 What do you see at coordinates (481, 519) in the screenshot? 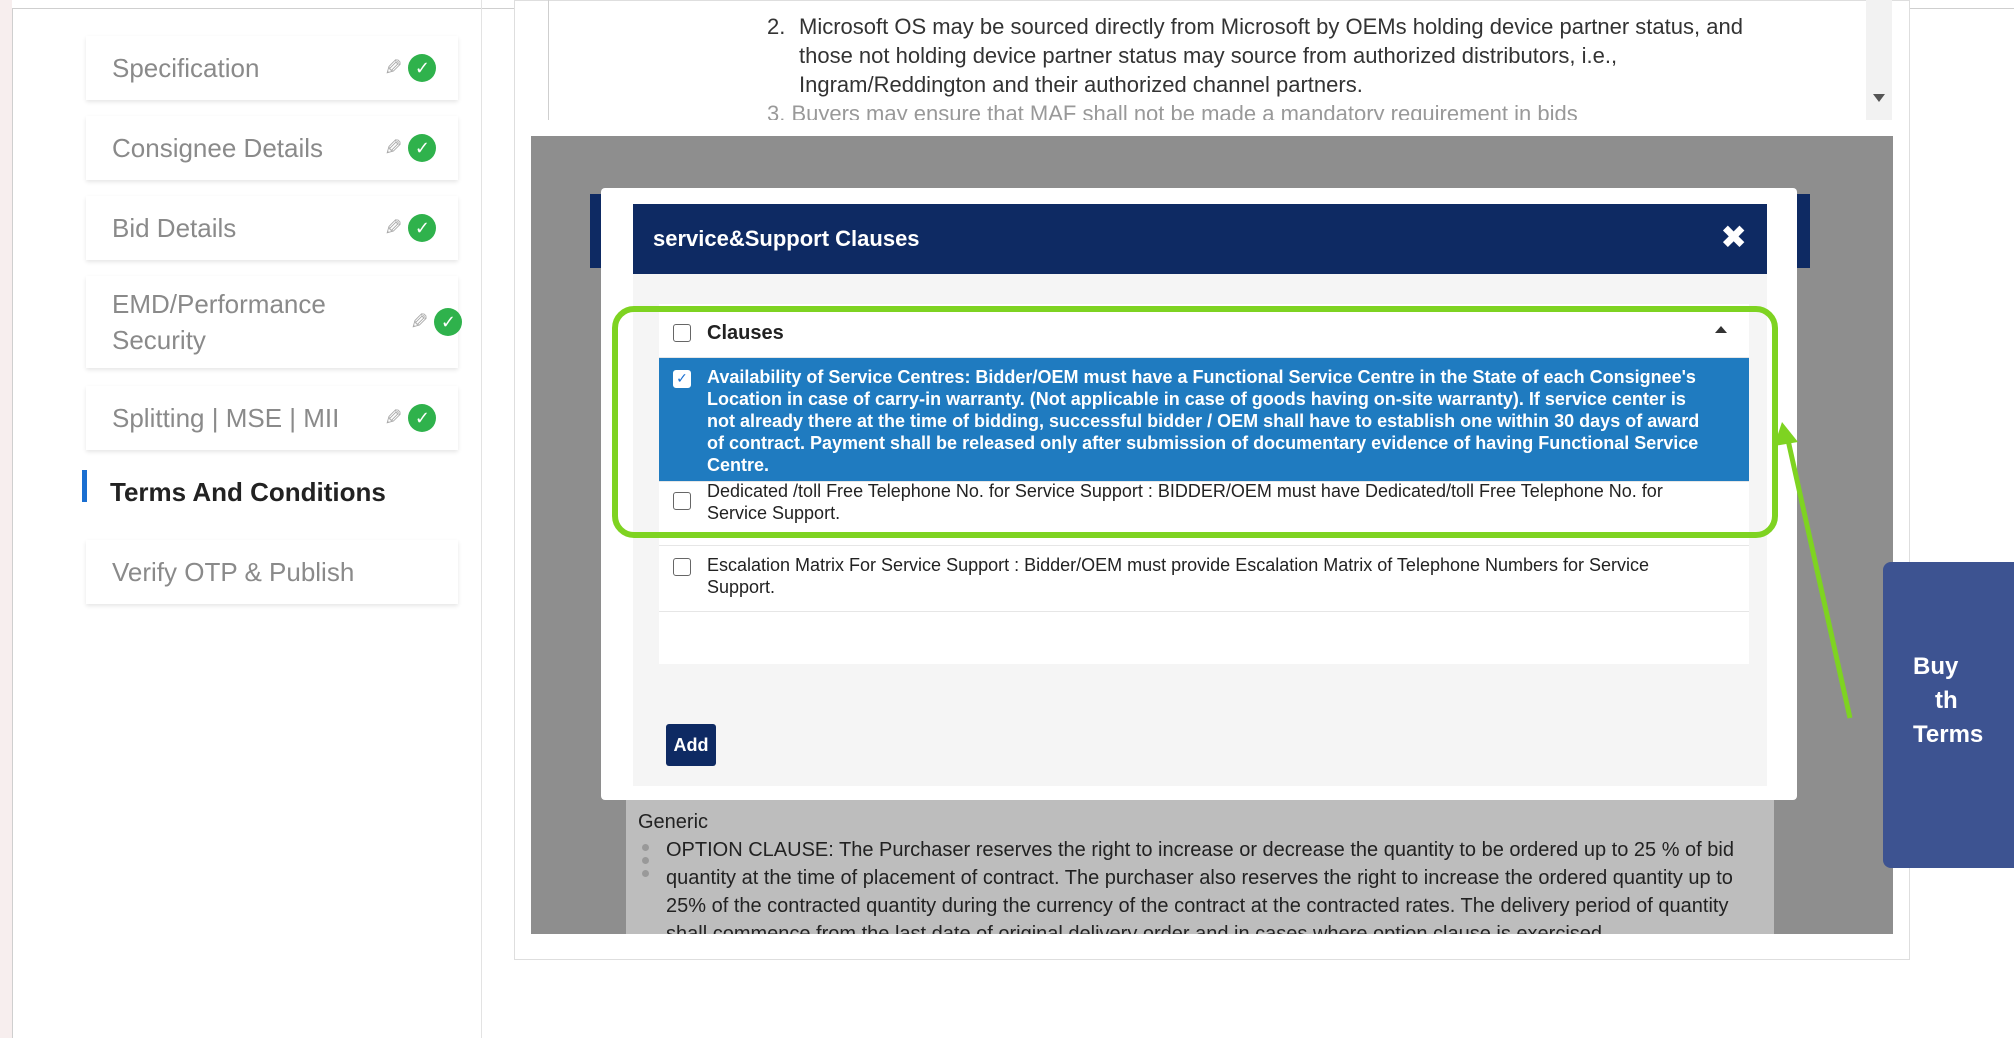
I see `sidebar-divider` at bounding box center [481, 519].